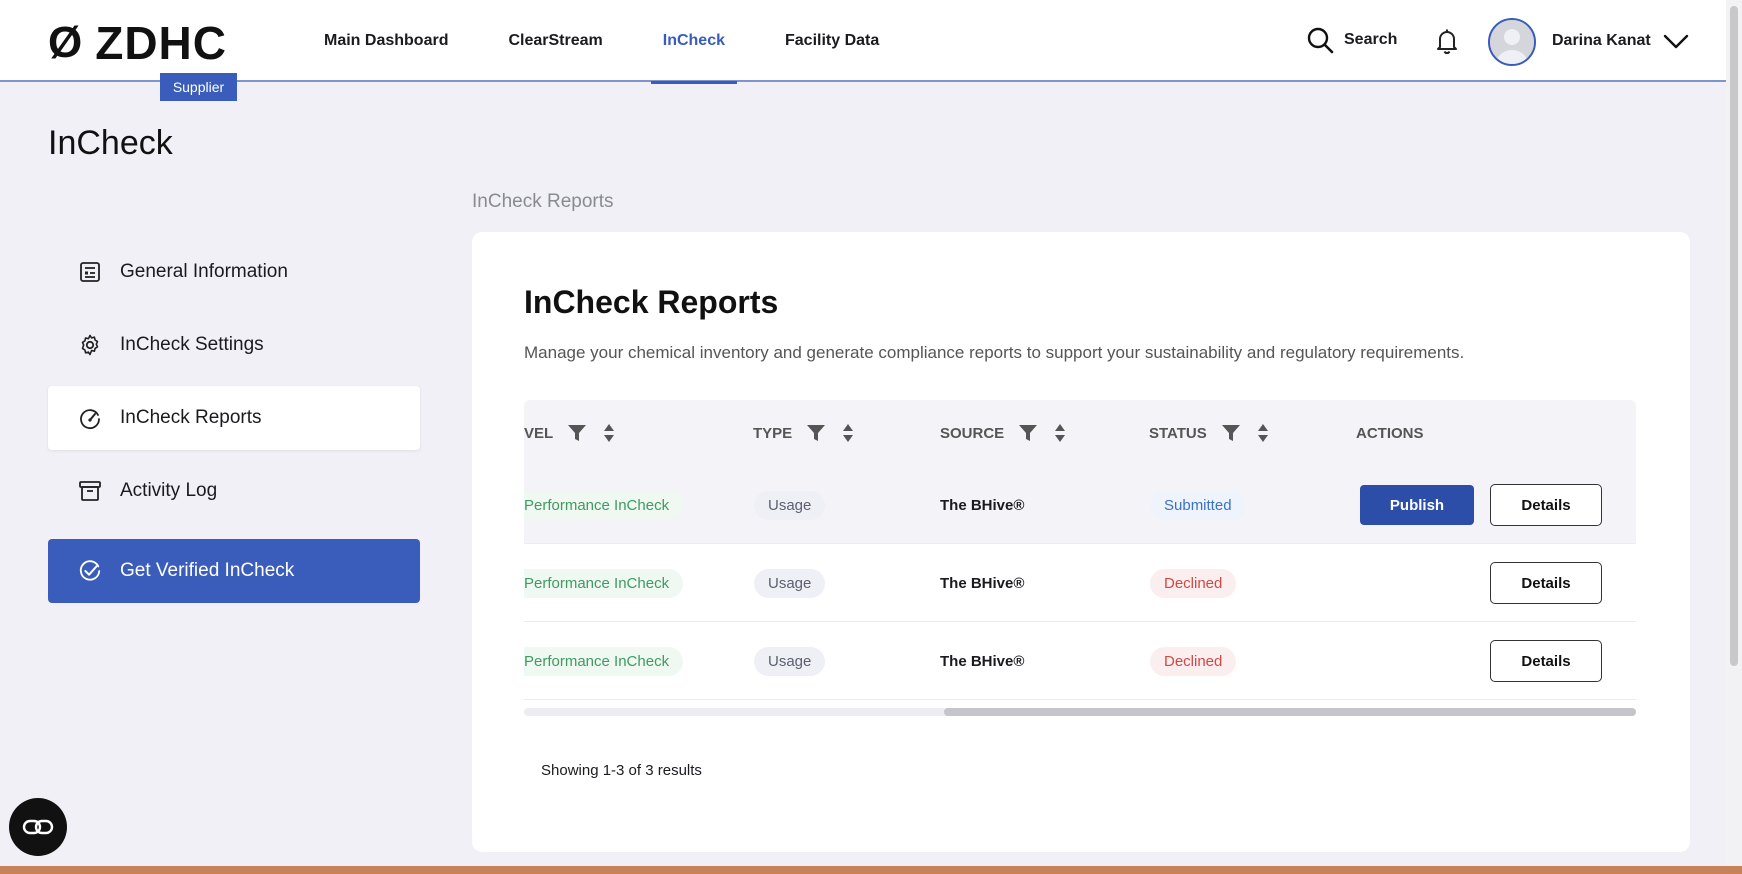 This screenshot has height=874, width=1742. I want to click on column-label: ACTIONS, so click(1390, 433).